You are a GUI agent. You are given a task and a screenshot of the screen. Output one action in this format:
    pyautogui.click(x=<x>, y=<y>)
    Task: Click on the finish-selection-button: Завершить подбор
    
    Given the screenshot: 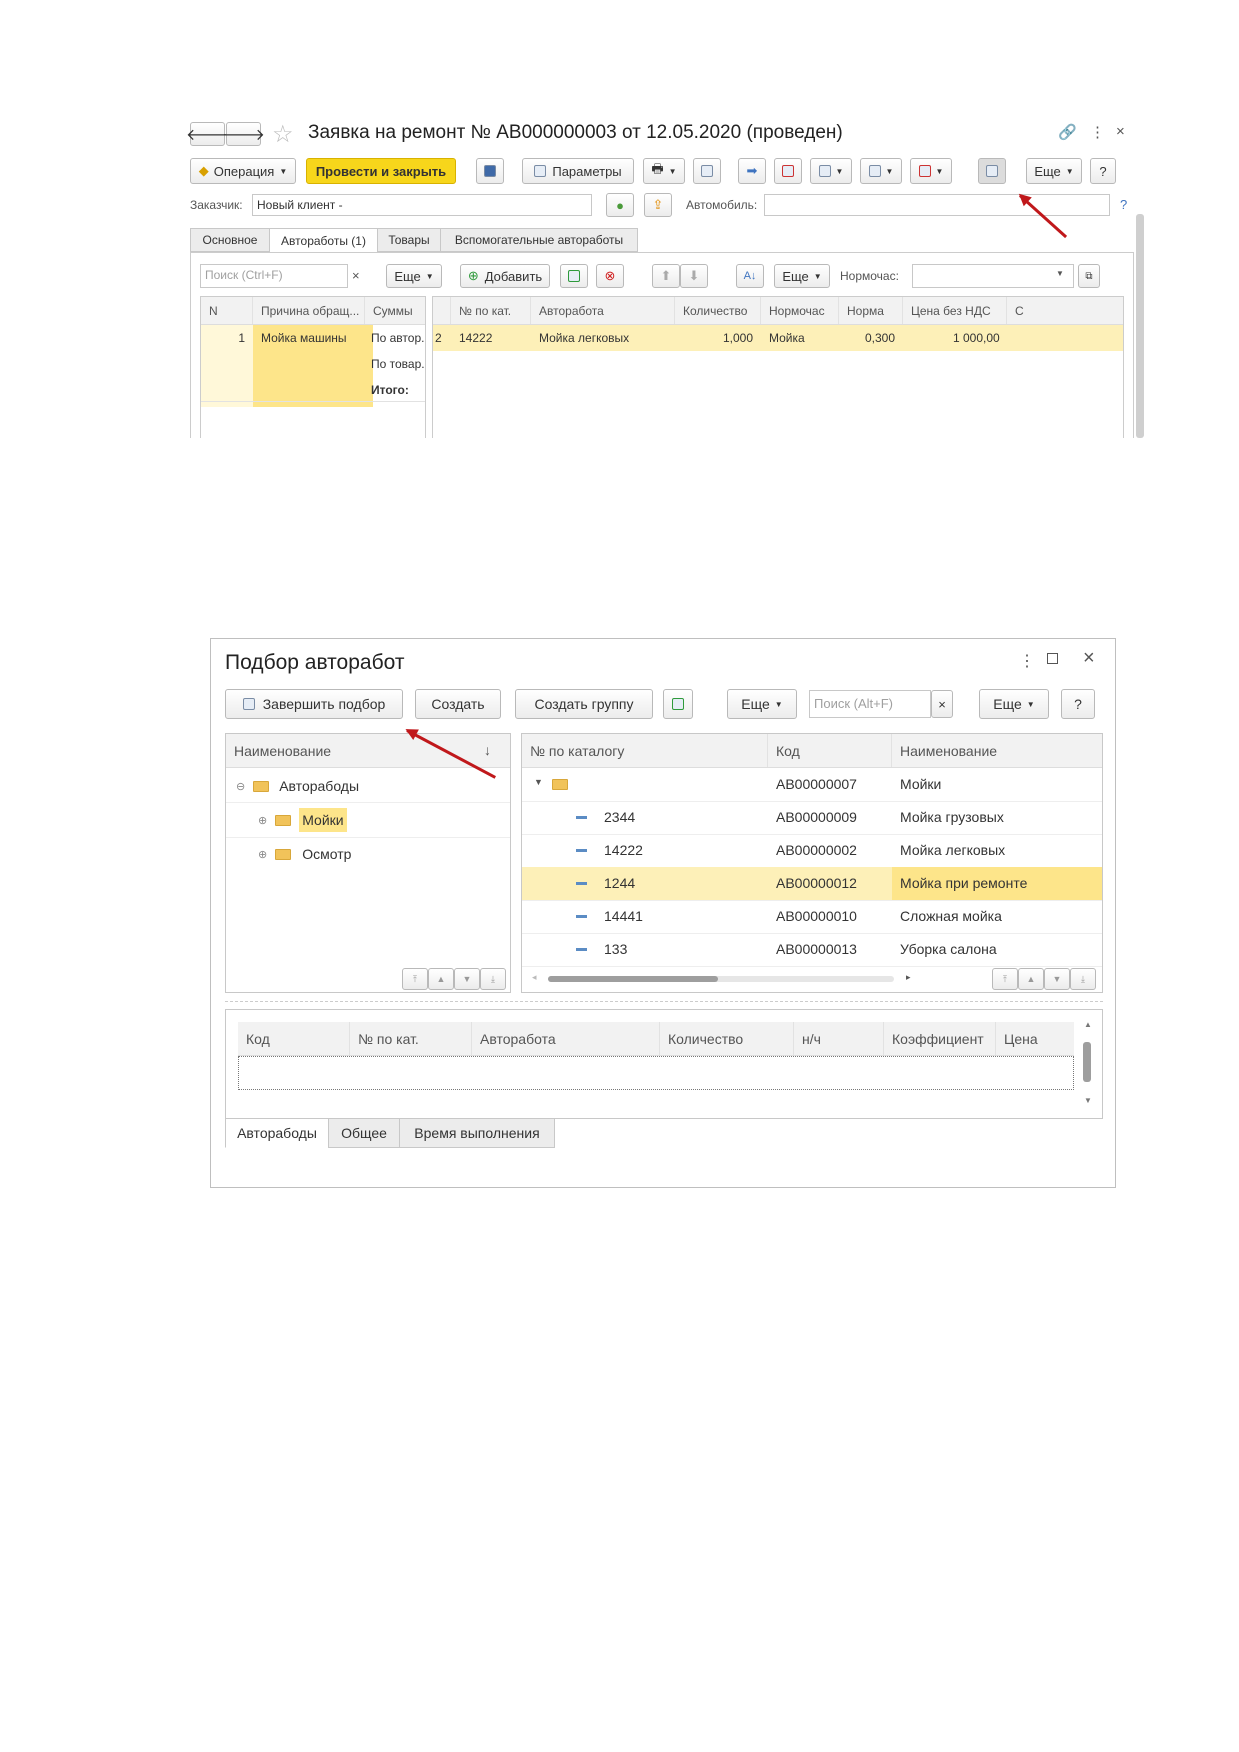 What is the action you would take?
    pyautogui.click(x=314, y=704)
    